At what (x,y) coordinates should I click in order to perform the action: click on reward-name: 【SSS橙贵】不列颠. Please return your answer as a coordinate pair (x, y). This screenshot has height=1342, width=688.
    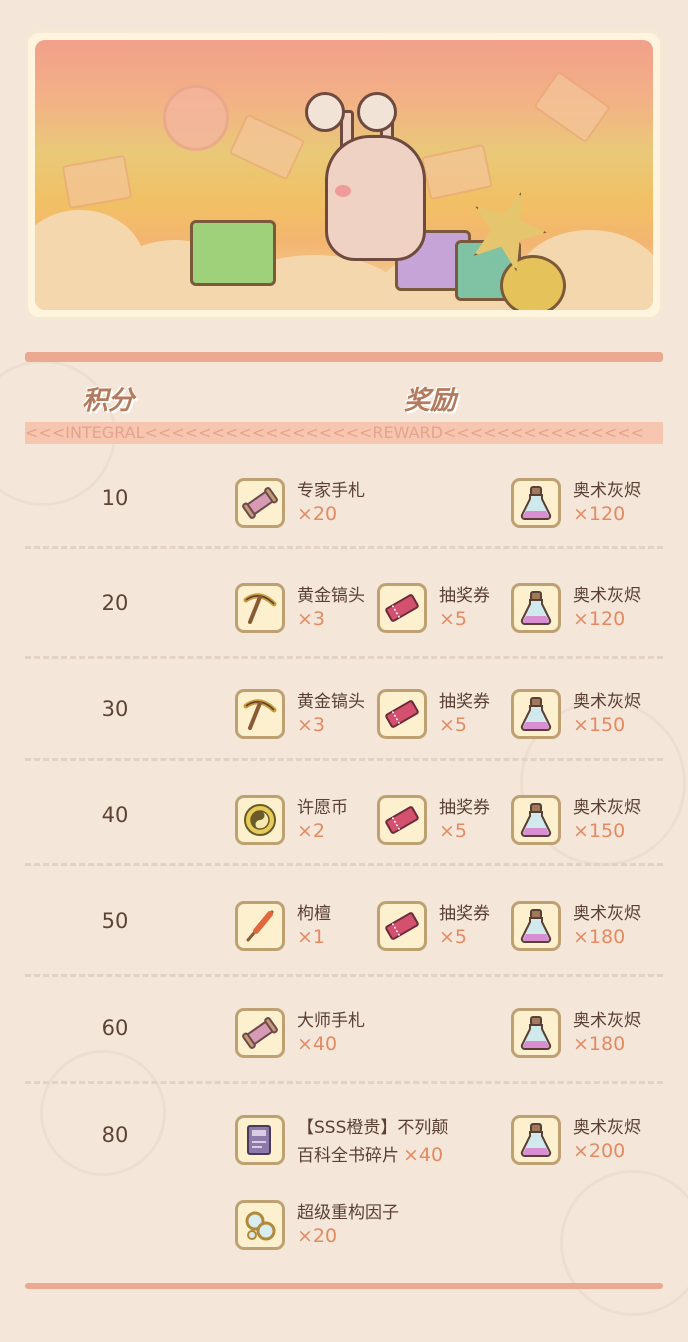
    Looking at the image, I should click on (373, 1128).